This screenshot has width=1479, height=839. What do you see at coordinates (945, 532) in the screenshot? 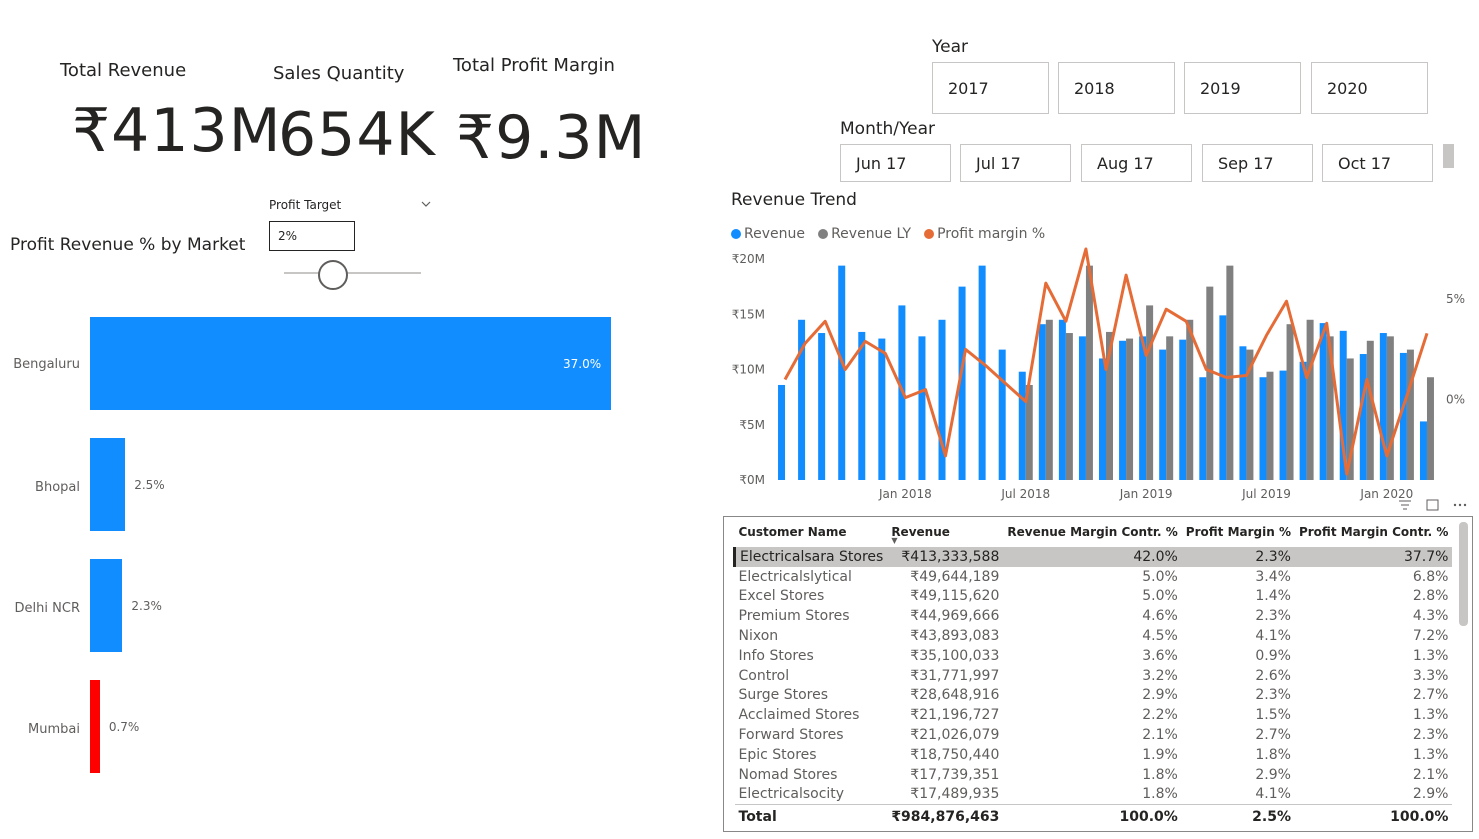
I see `col-header-revenue: Revenue ▼` at bounding box center [945, 532].